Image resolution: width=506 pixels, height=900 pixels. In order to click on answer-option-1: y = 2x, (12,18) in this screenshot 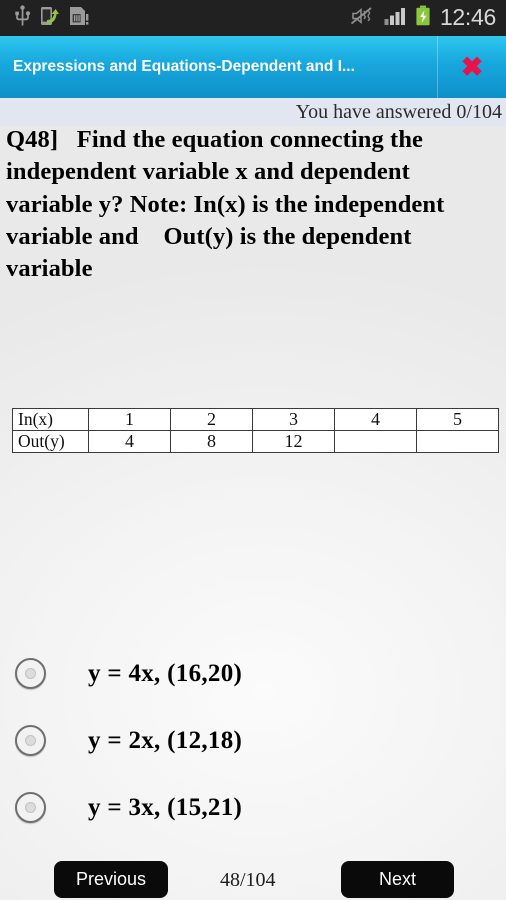, I will do `click(253, 740)`.